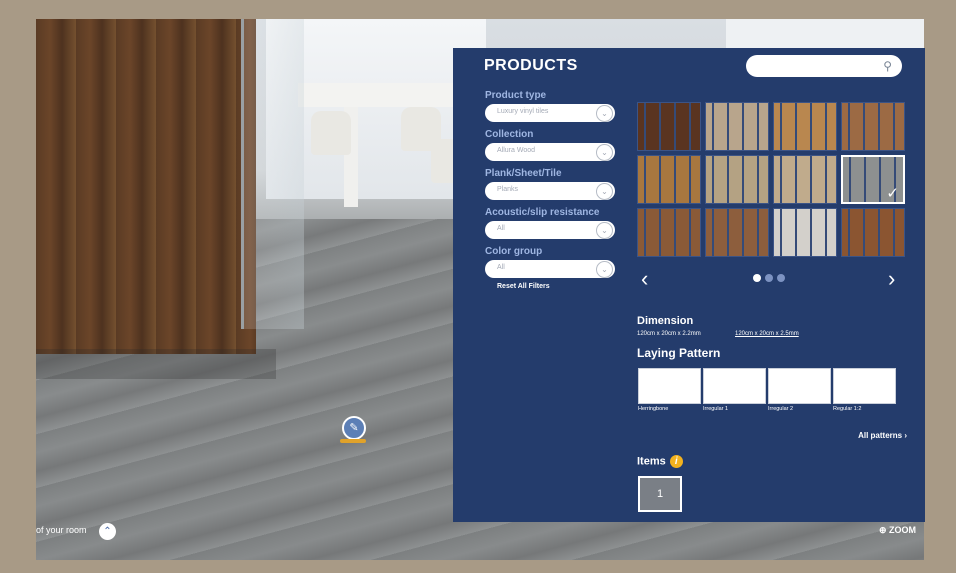 The image size is (956, 573). What do you see at coordinates (679, 353) in the screenshot?
I see `laying-pattern-title: Laying Pattern` at bounding box center [679, 353].